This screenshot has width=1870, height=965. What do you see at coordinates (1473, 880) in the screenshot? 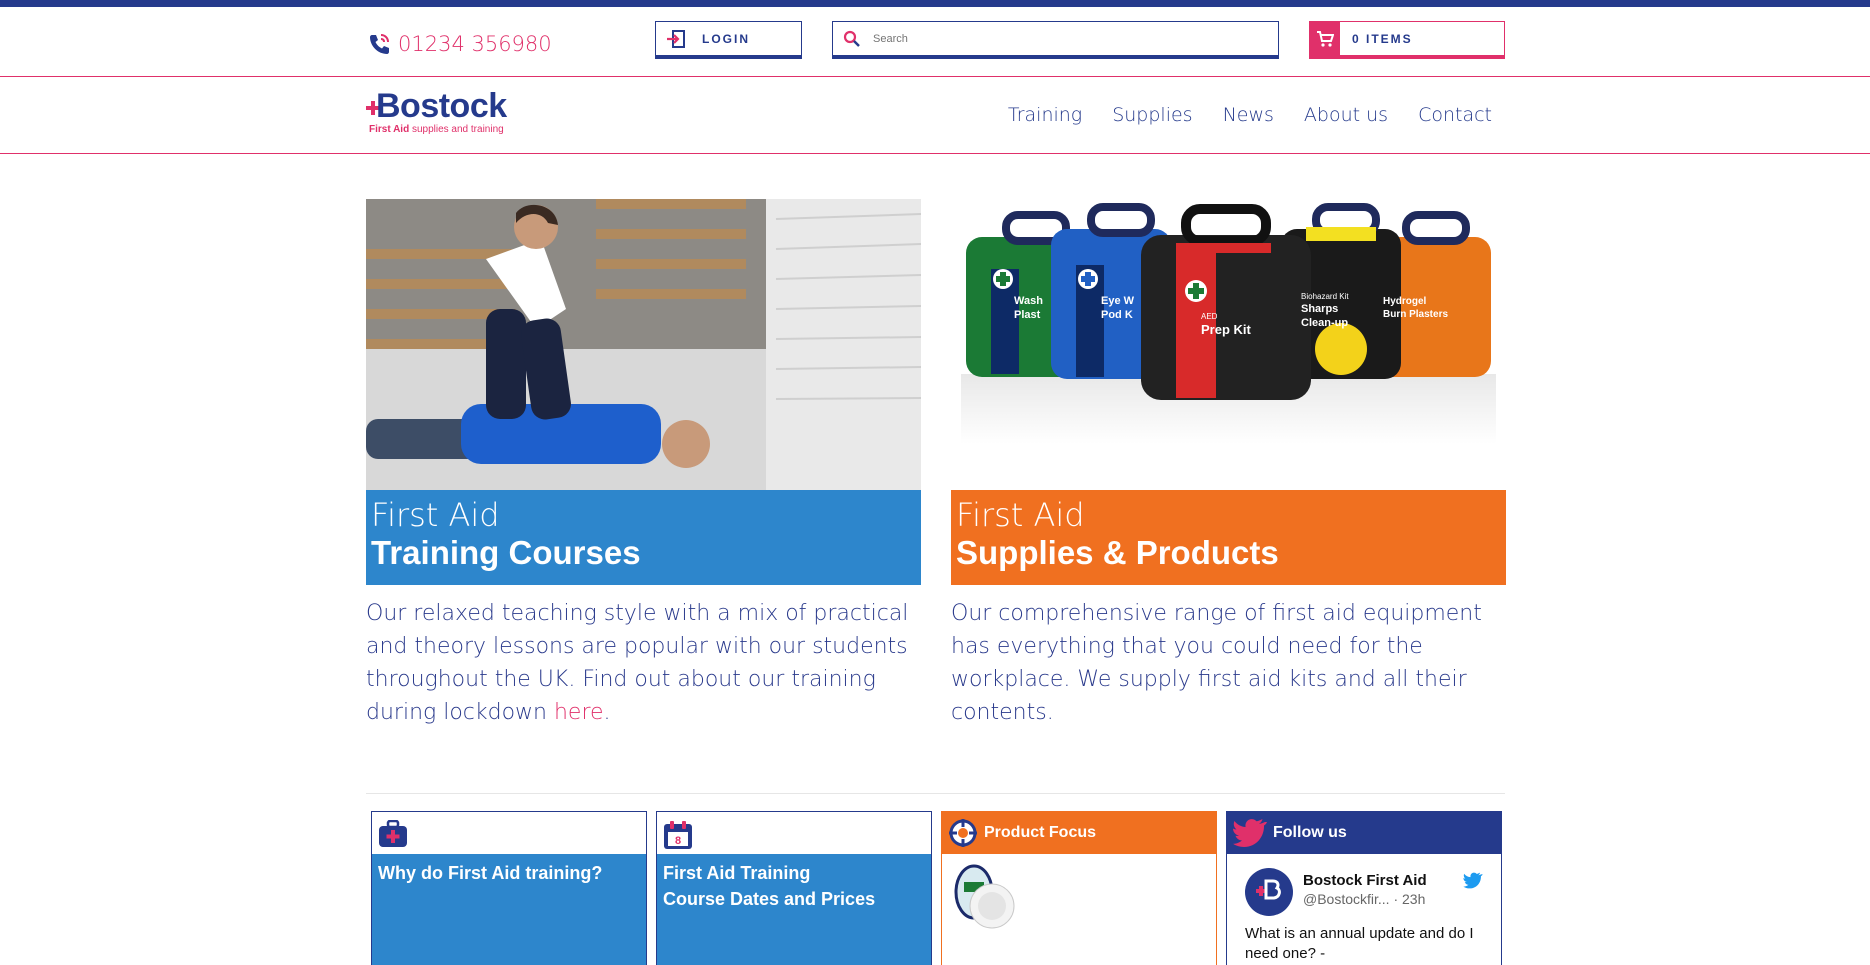
I see `twitter-icon` at bounding box center [1473, 880].